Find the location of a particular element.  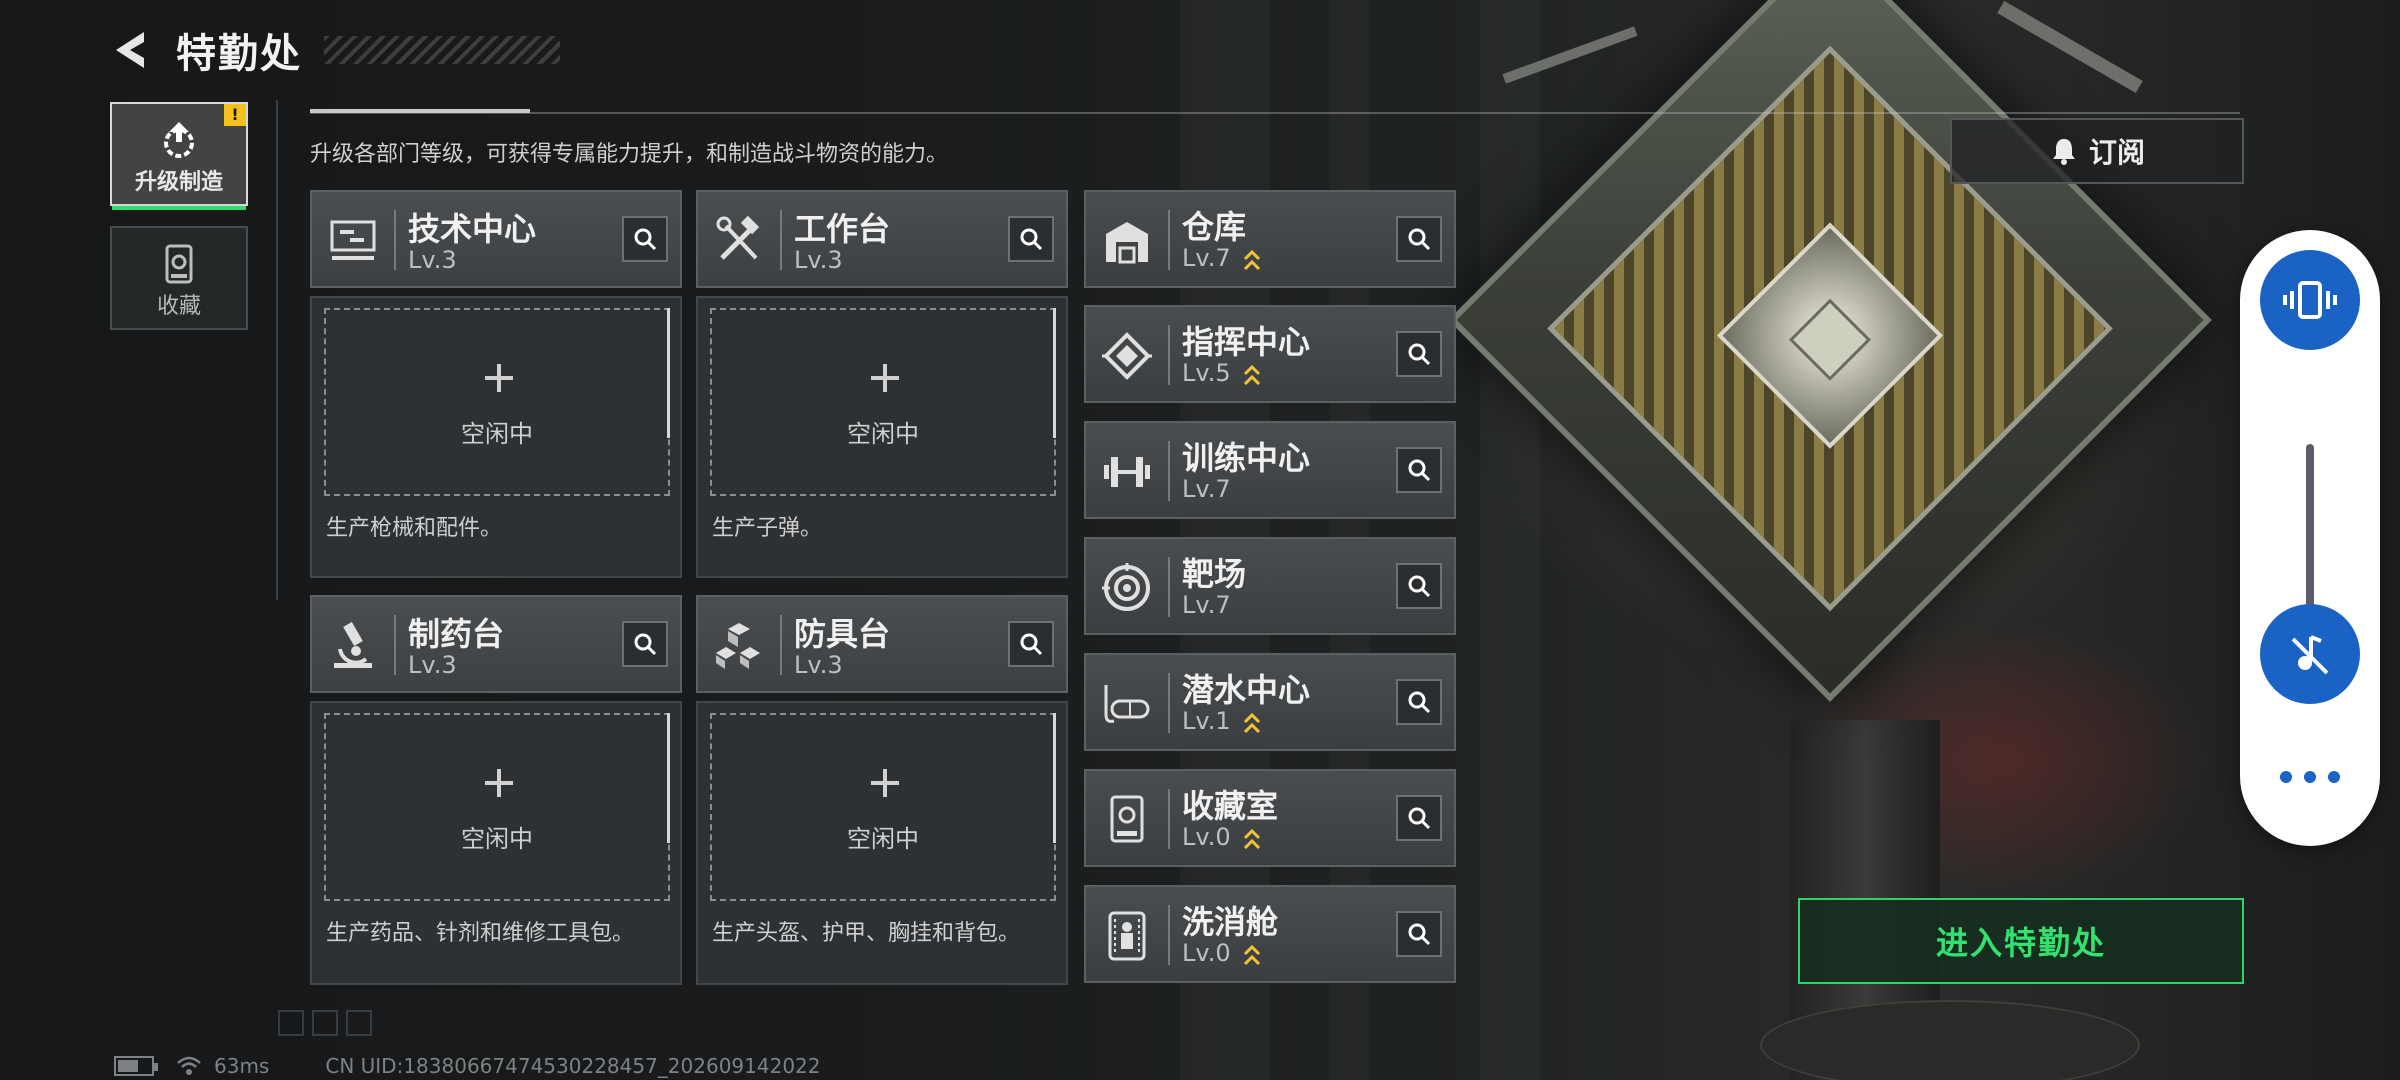

warehouse-icon is located at coordinates (1127, 243).